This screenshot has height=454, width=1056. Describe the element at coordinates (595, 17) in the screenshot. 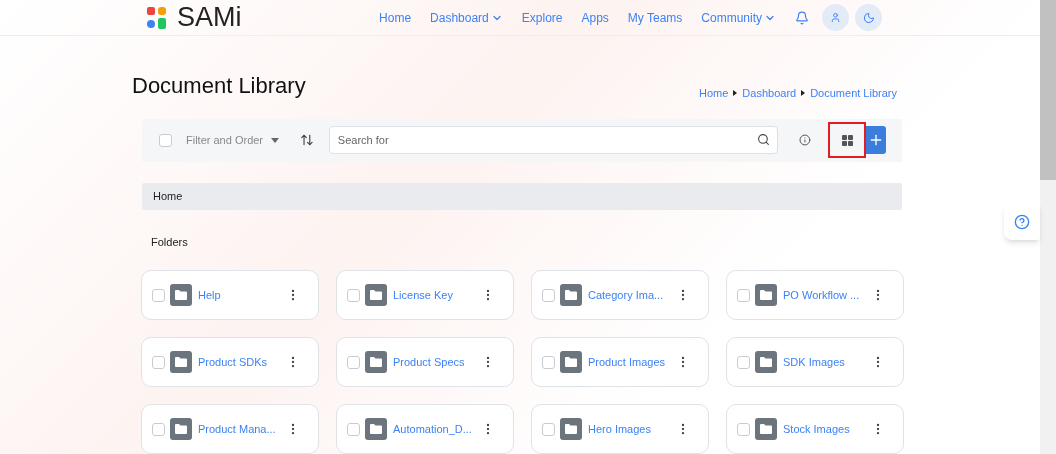

I see `nav-link: Apps` at that location.